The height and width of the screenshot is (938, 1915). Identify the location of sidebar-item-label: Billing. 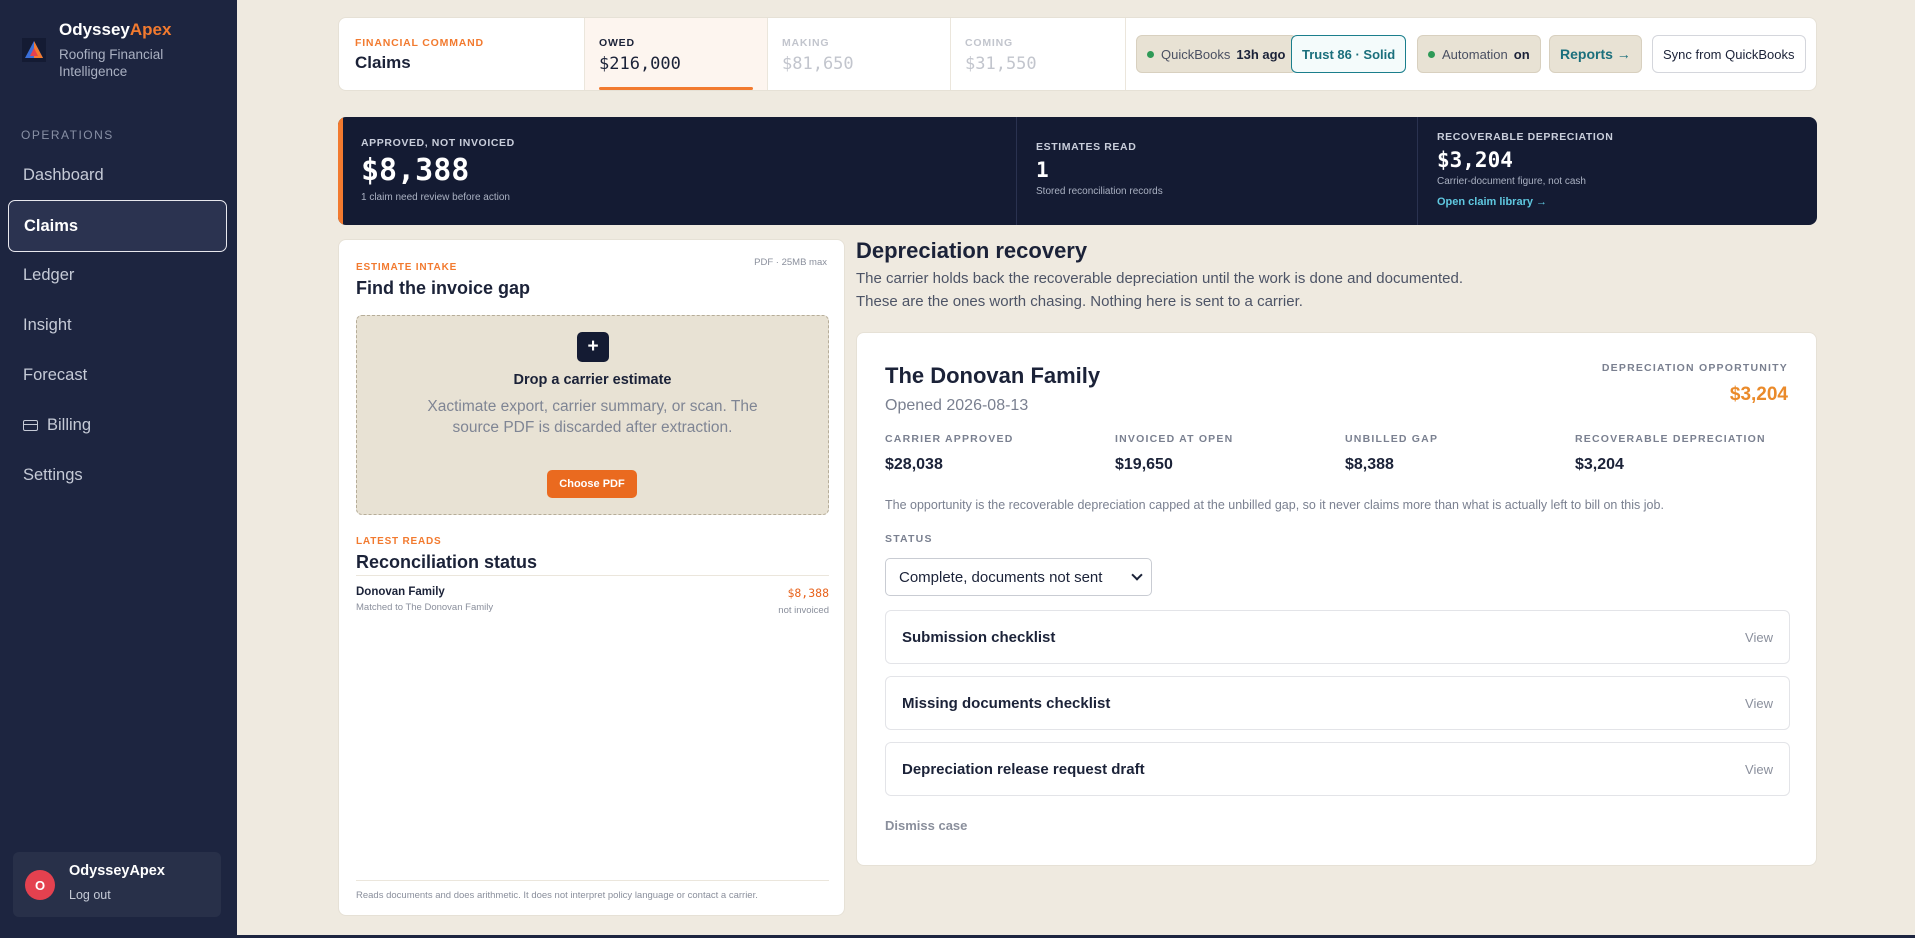
(69, 424).